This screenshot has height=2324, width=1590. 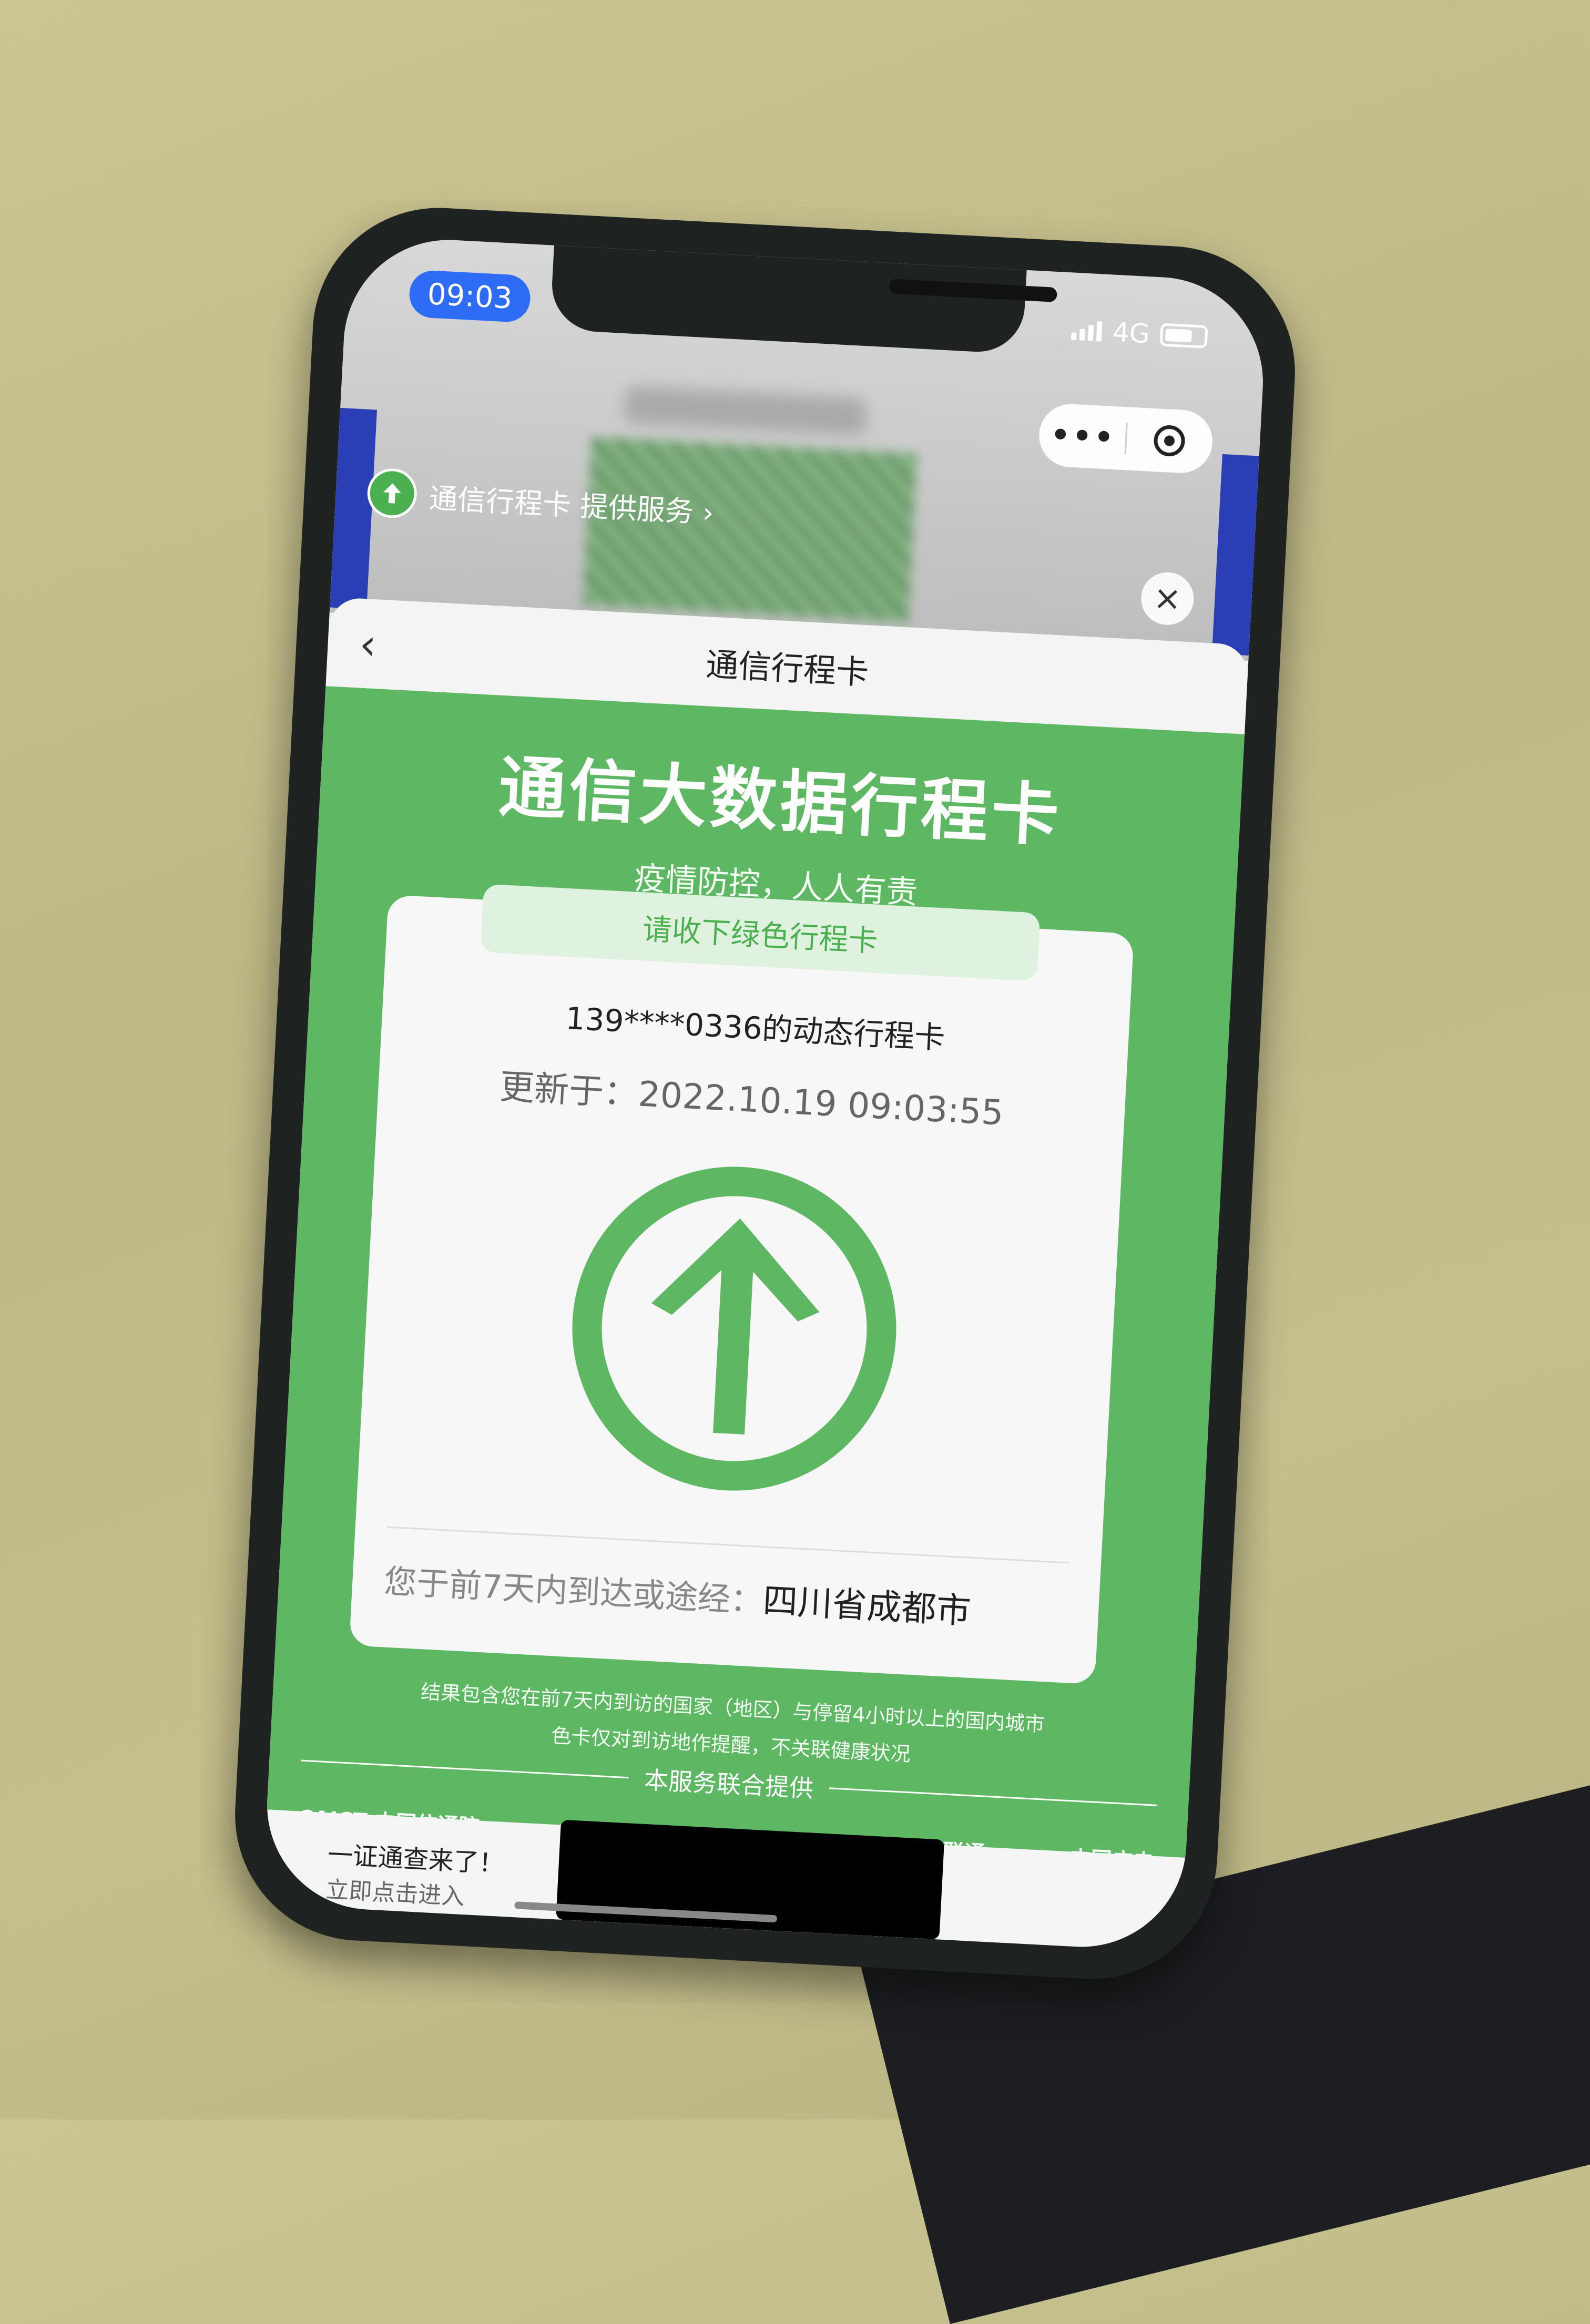 I want to click on arrow-up-icon, so click(x=393, y=493).